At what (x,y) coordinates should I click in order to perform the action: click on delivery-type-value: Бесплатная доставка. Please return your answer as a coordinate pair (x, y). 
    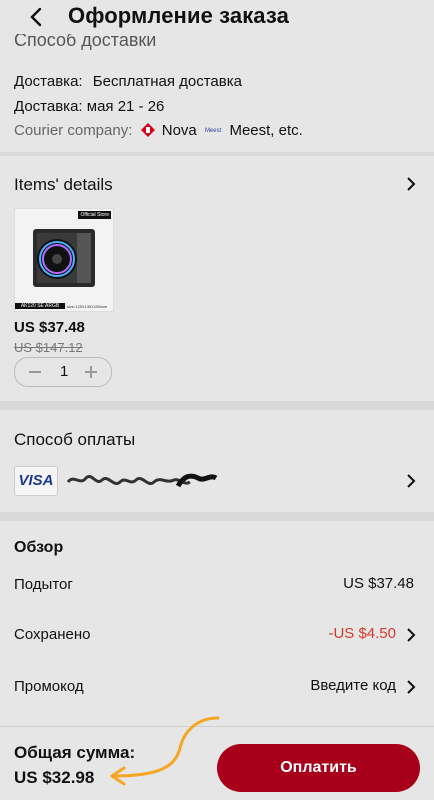
    Looking at the image, I should click on (167, 81).